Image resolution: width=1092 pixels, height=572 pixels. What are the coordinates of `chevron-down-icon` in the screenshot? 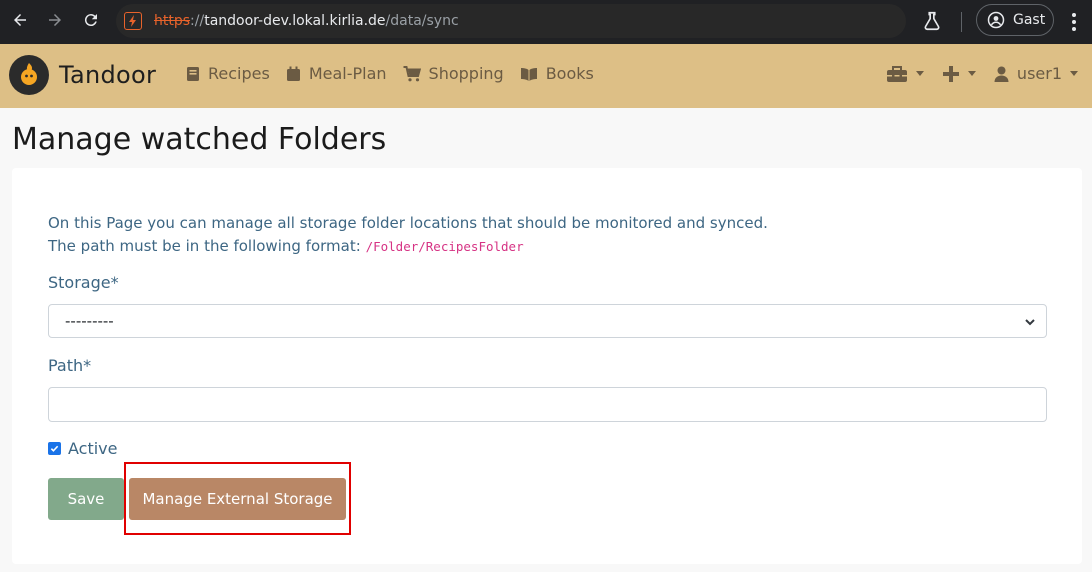 It's located at (1030, 322).